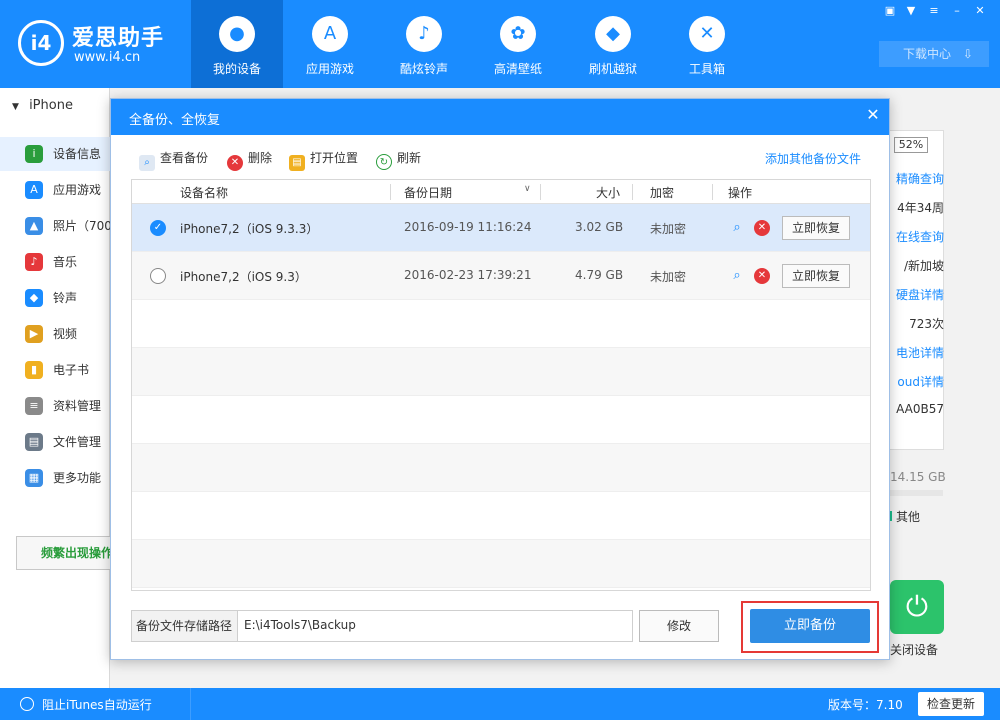 The width and height of the screenshot is (1000, 720). Describe the element at coordinates (813, 158) in the screenshot. I see `add-other-backup-link: 添加其他备份文件` at that location.